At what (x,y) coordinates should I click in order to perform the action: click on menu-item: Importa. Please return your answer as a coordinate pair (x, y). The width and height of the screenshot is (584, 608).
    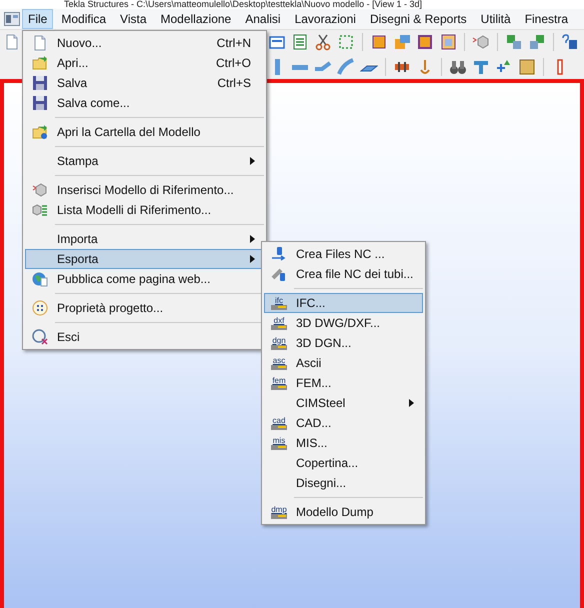
    Looking at the image, I should click on (144, 239).